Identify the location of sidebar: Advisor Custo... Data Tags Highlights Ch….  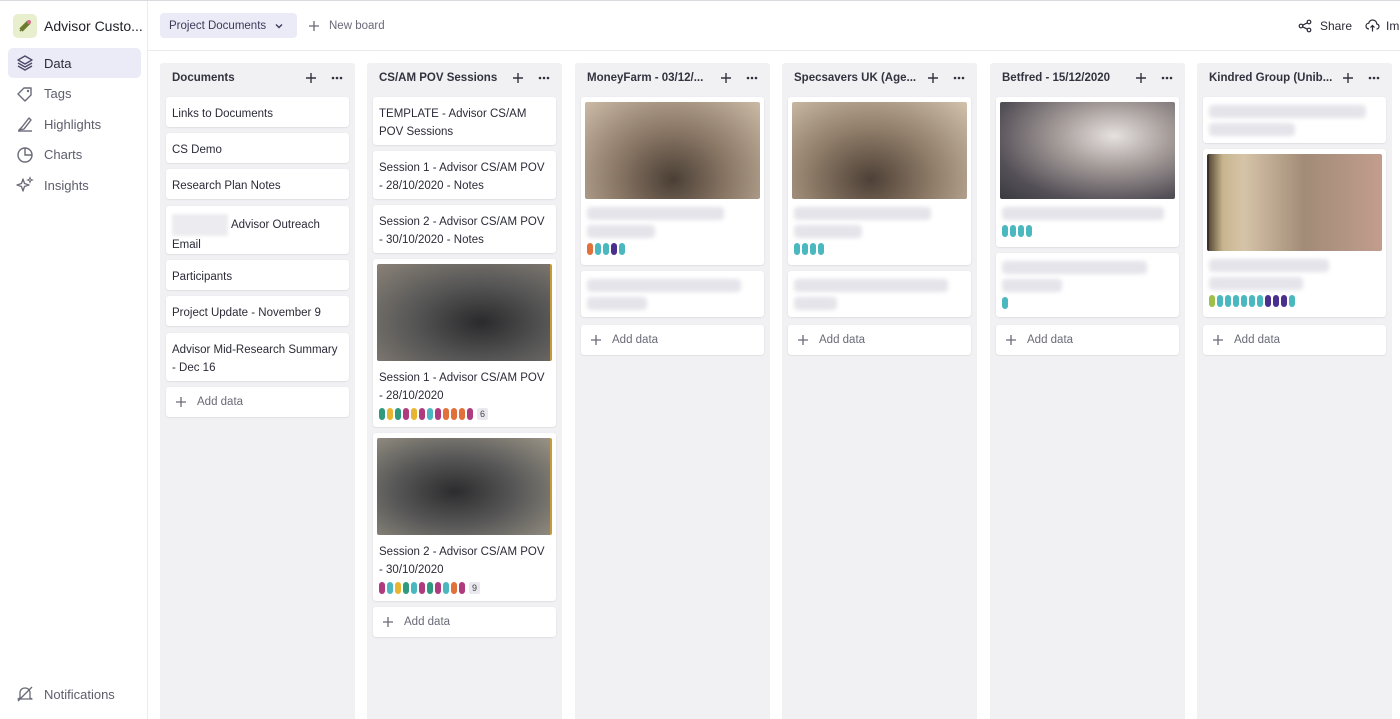
(74, 360).